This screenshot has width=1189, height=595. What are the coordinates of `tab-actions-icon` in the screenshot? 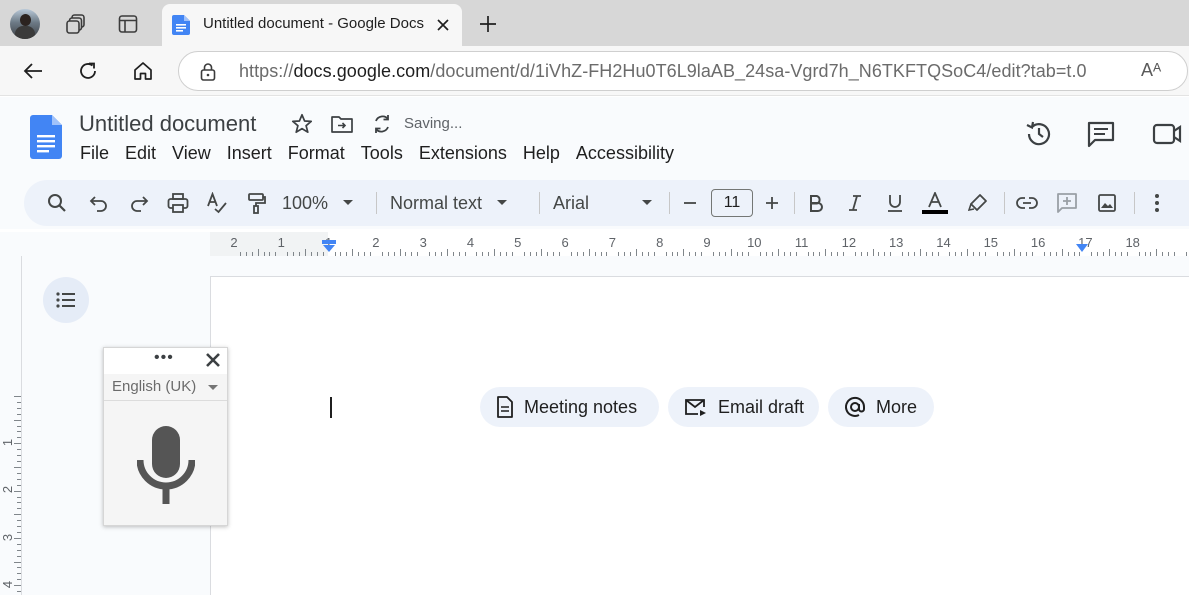 It's located at (128, 24).